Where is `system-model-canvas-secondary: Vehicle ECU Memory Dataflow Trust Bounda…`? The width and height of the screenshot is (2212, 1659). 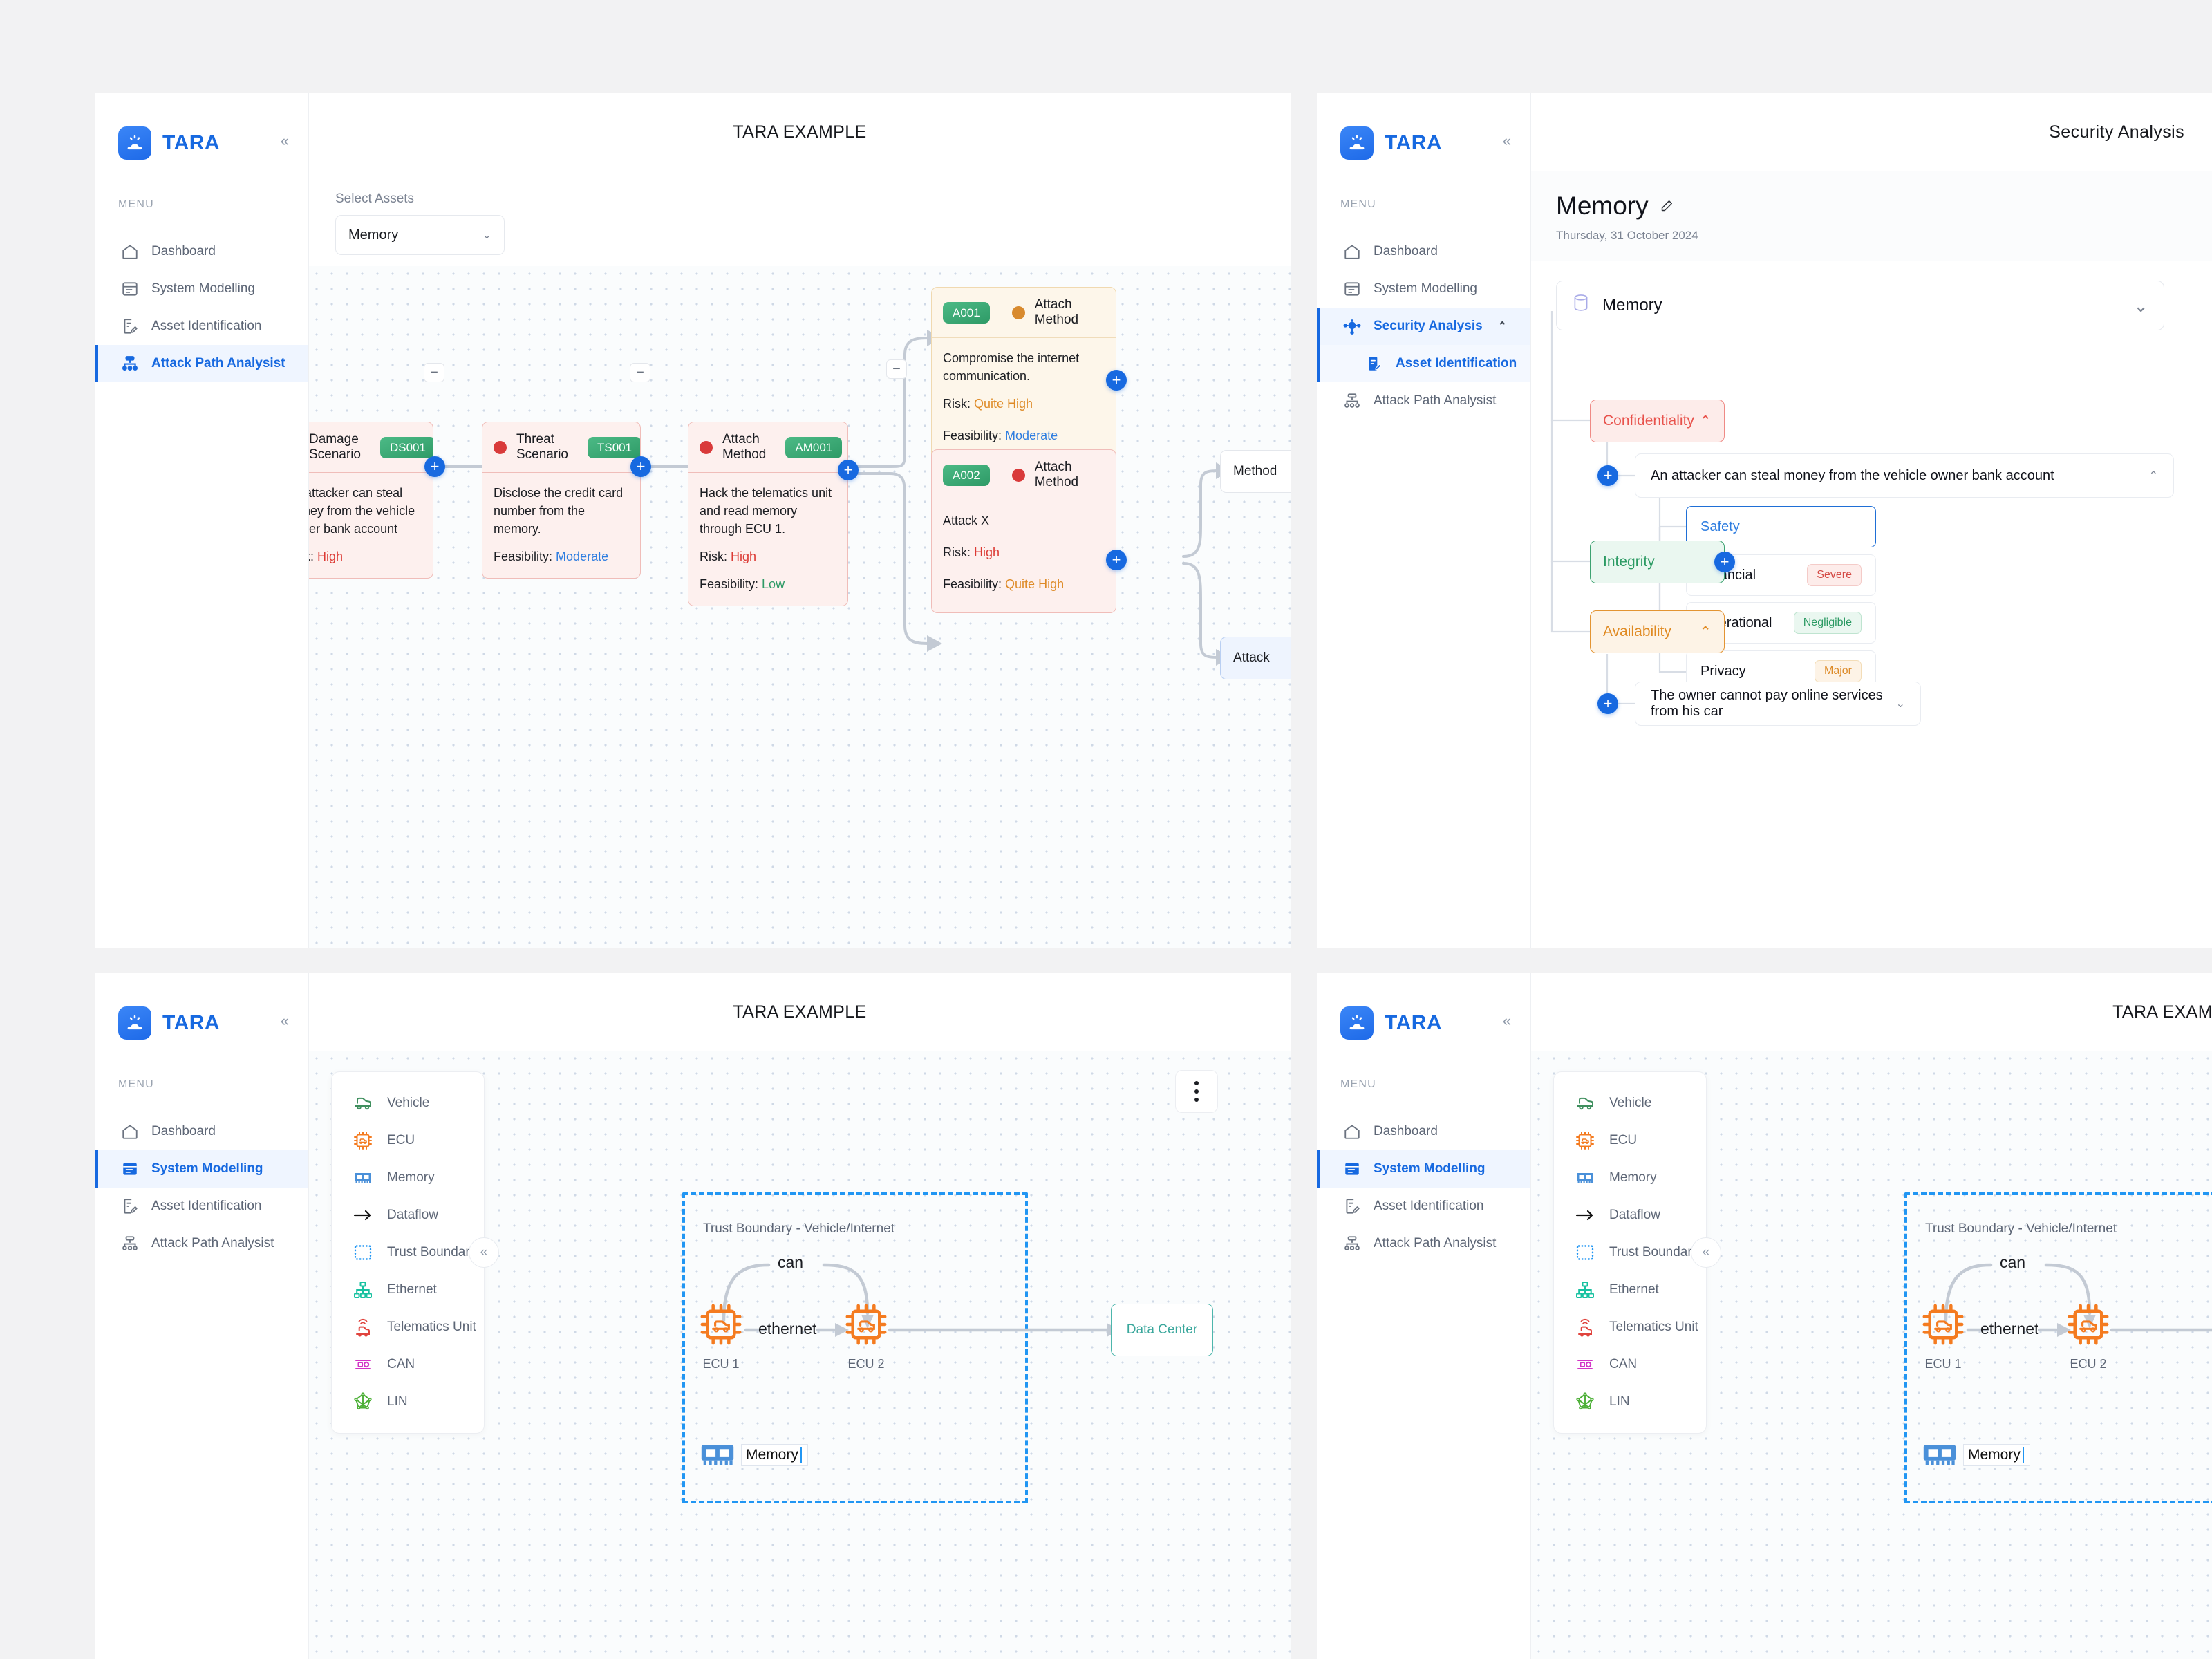
system-model-canvas-secondary: Vehicle ECU Memory Dataflow Trust Bounda… is located at coordinates (1872, 1355).